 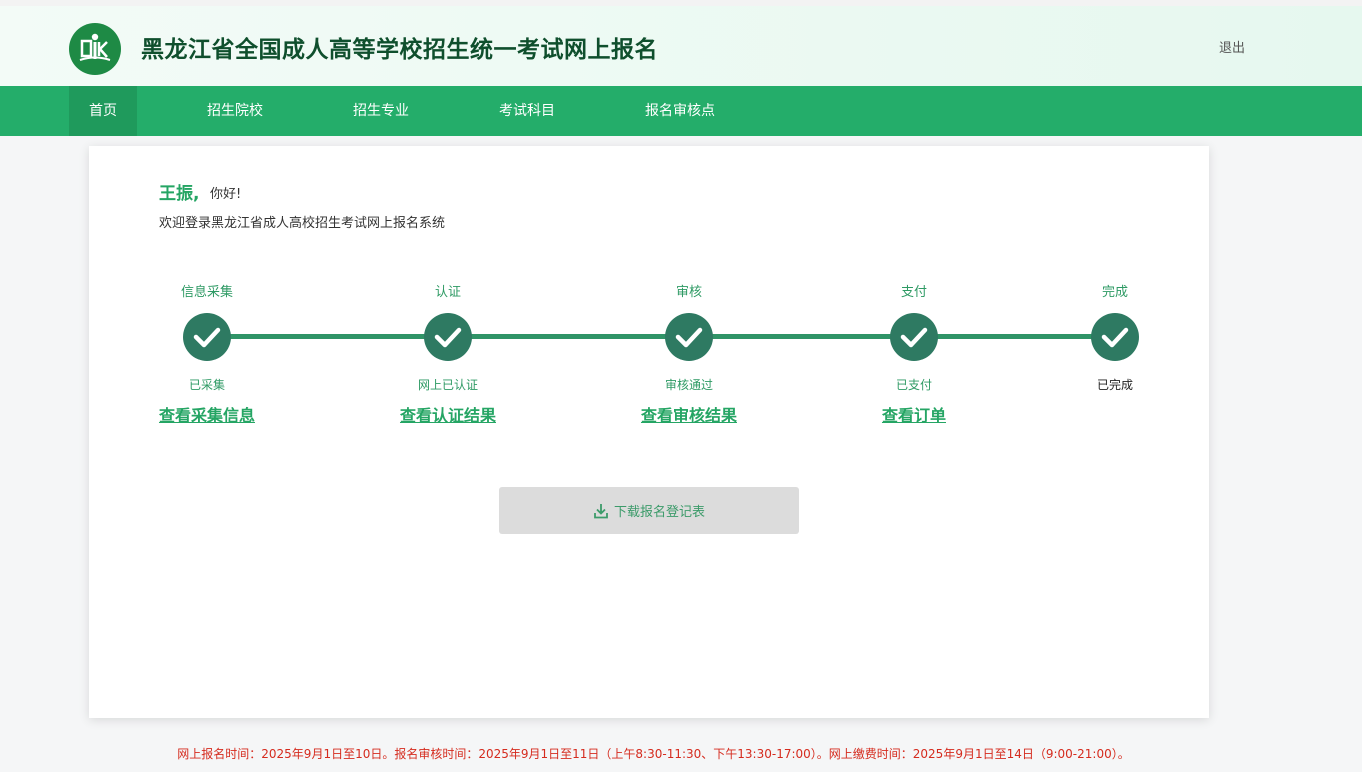 I want to click on site-logo, so click(x=95, y=49).